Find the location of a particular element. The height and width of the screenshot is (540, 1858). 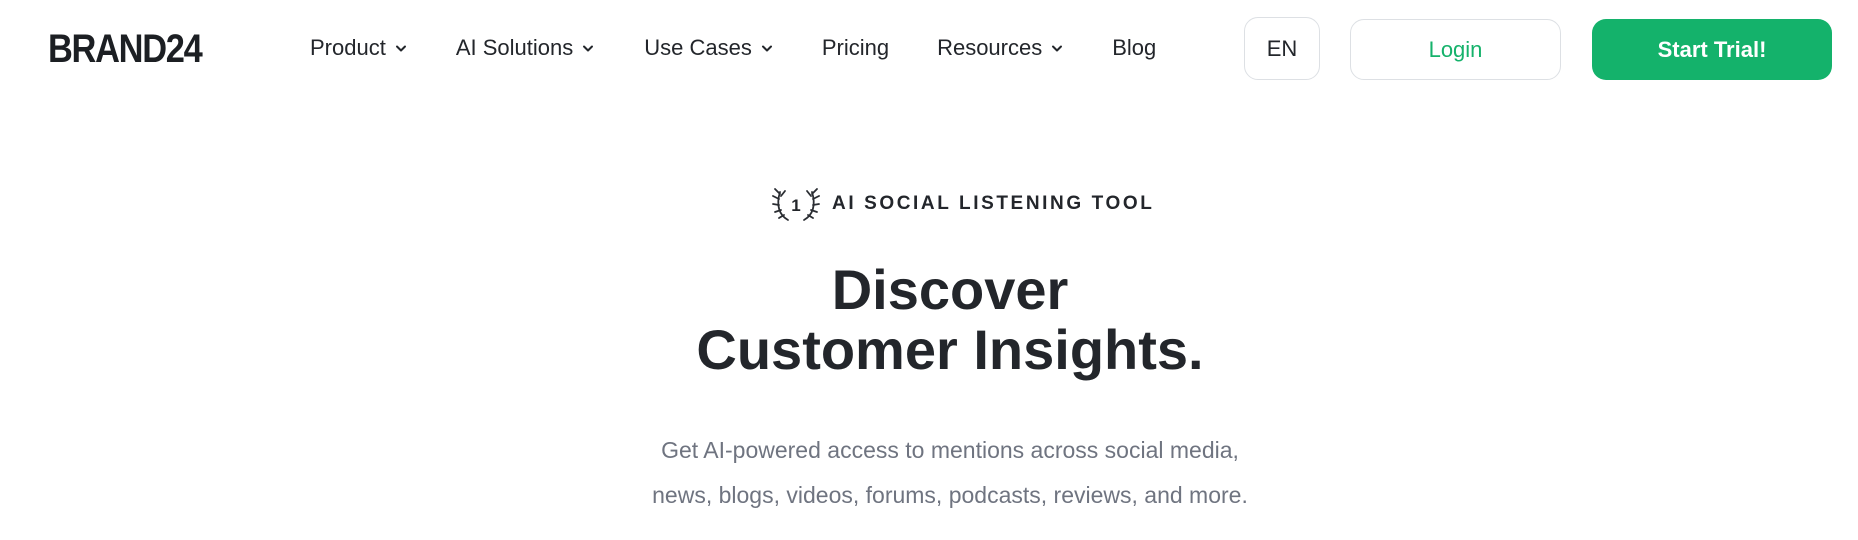

laurel-wreath-icon: 1 is located at coordinates (796, 204).